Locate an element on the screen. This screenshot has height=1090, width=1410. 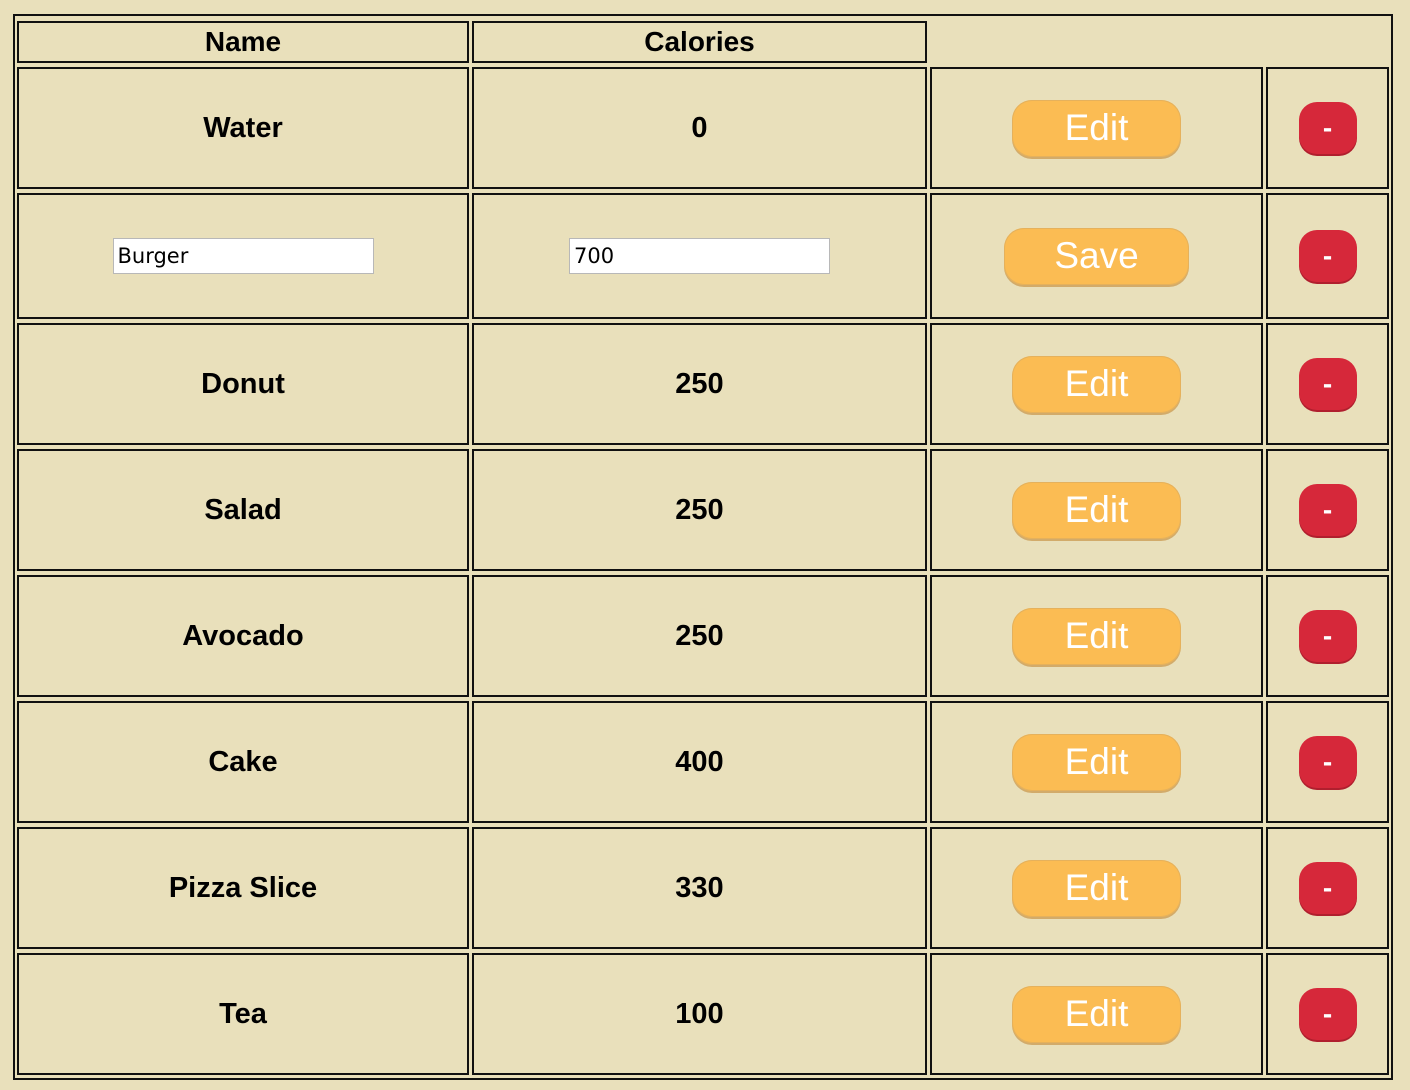
table-row-calories: 100 is located at coordinates (699, 1014).